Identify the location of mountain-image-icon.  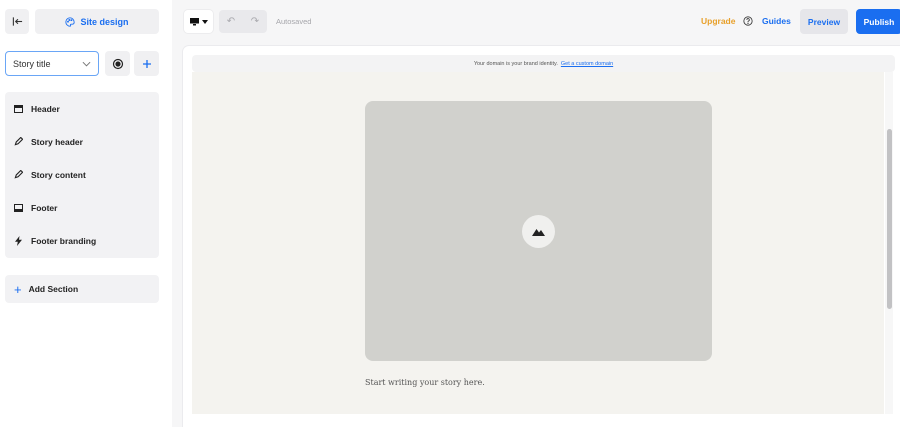
(538, 232).